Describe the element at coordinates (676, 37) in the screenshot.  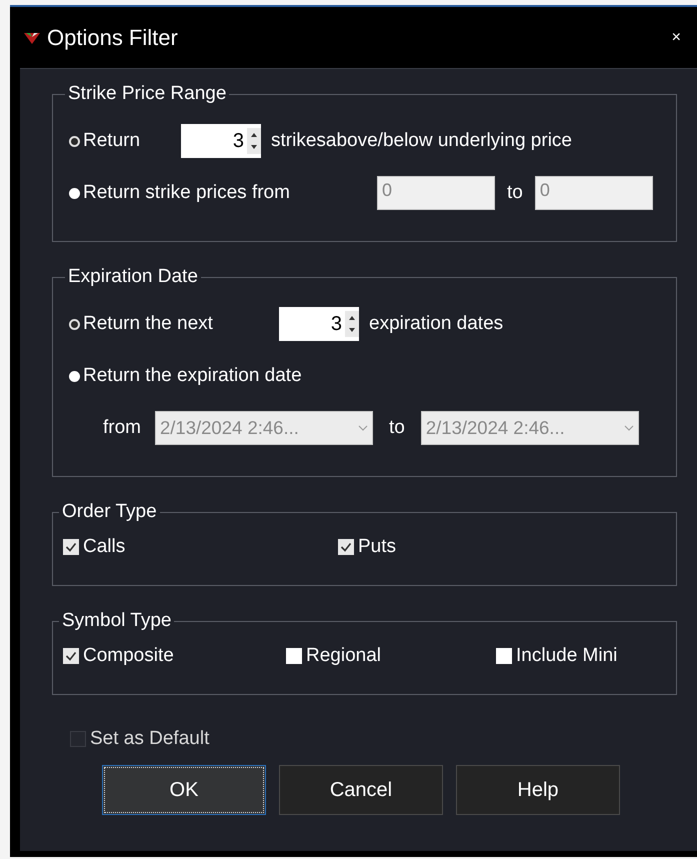
I see `close-button: ×` at that location.